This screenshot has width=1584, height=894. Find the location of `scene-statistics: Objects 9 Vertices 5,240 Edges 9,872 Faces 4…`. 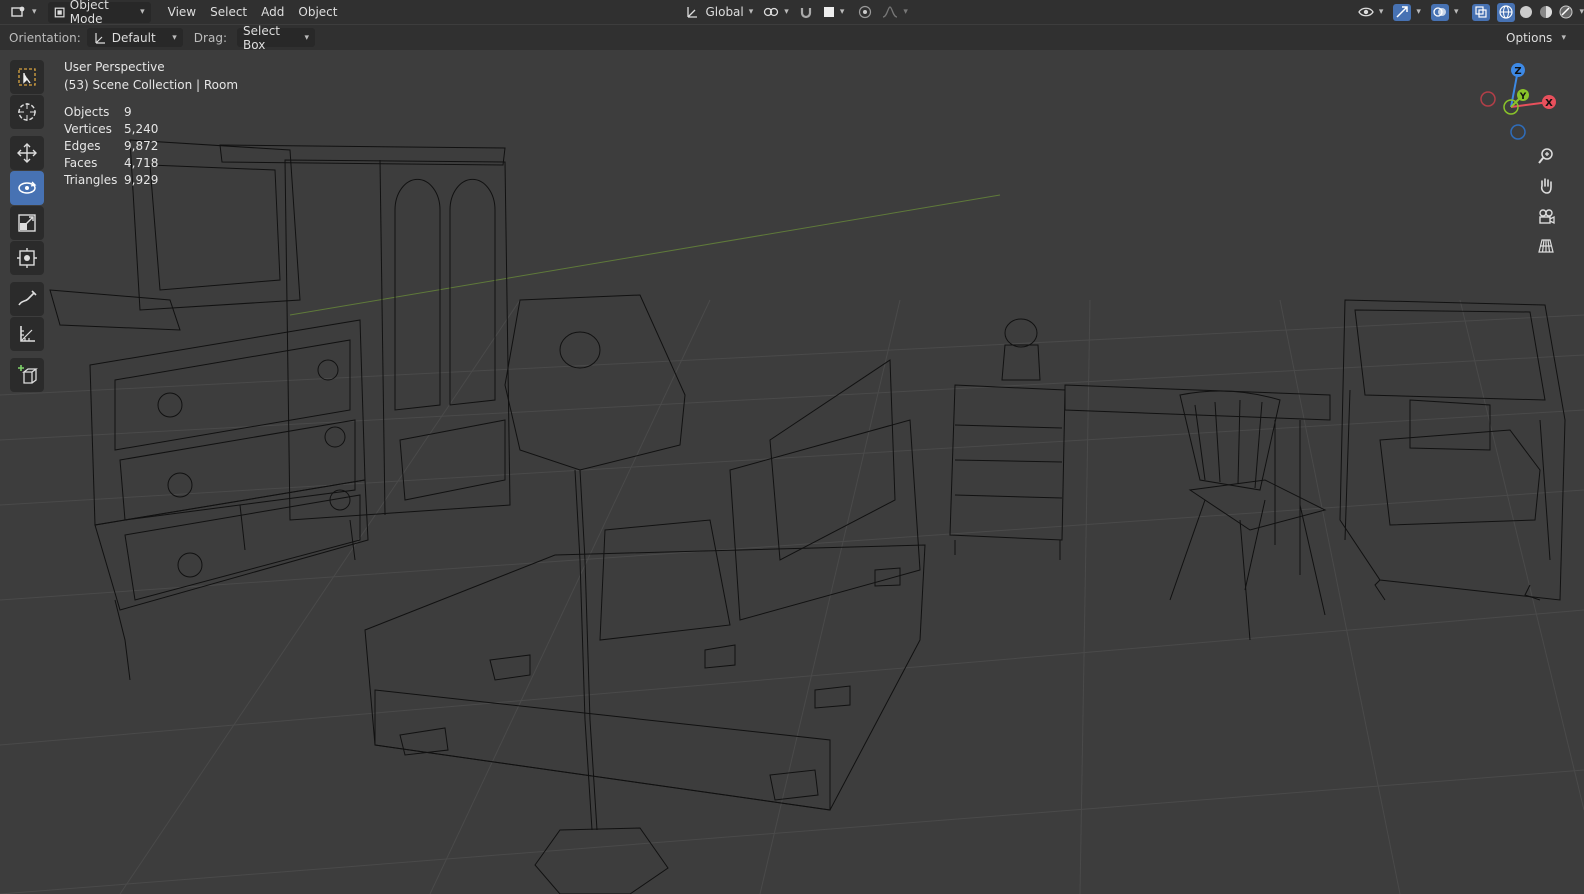

scene-statistics: Objects 9 Vertices 5,240 Edges 9,872 Faces 4… is located at coordinates (111, 146).